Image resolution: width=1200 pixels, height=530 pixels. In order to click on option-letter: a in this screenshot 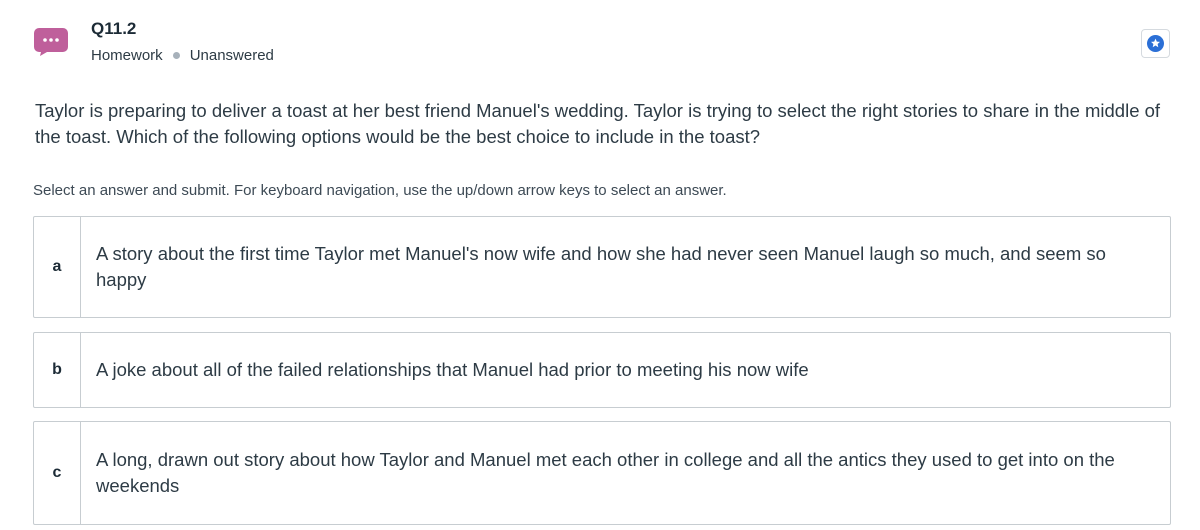, I will do `click(57, 267)`.